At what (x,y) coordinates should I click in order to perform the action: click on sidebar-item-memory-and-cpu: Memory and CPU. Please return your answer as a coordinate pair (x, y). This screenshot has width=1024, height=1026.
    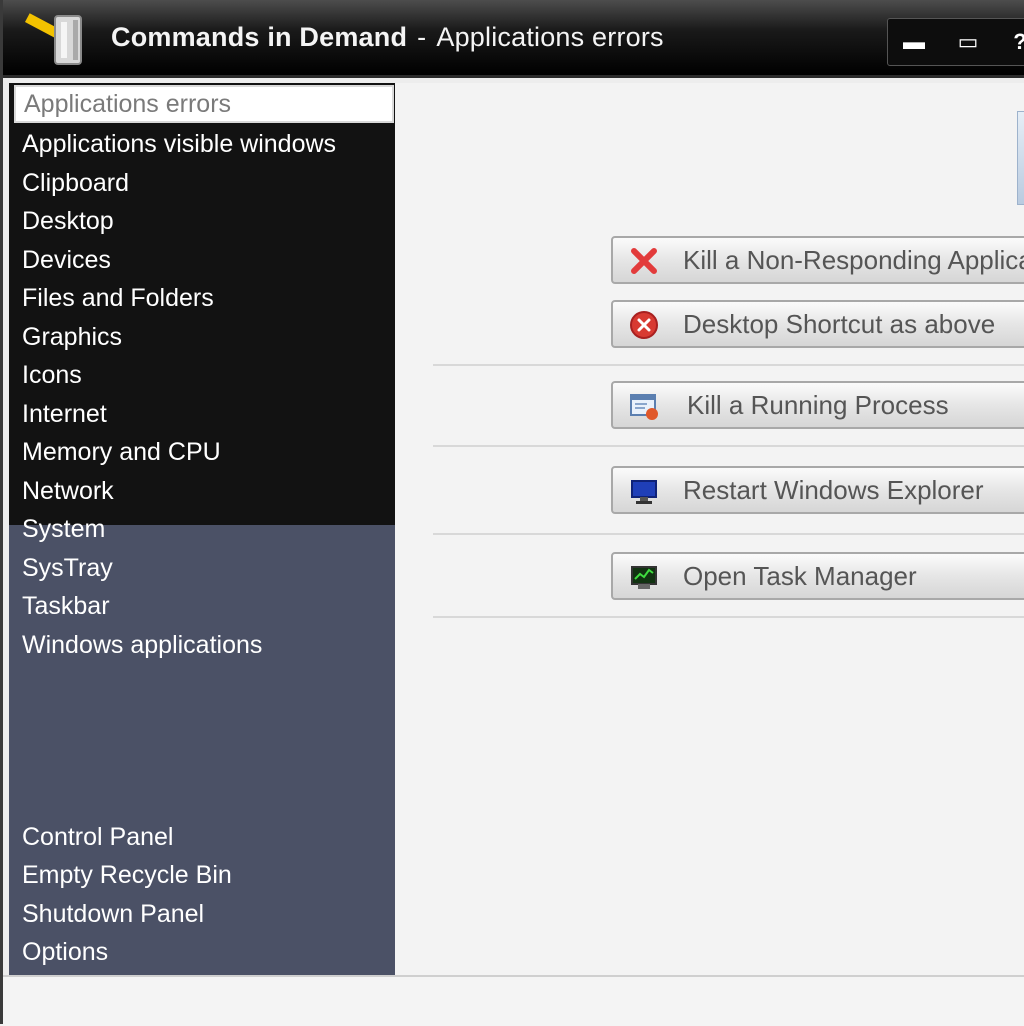
    Looking at the image, I should click on (204, 452).